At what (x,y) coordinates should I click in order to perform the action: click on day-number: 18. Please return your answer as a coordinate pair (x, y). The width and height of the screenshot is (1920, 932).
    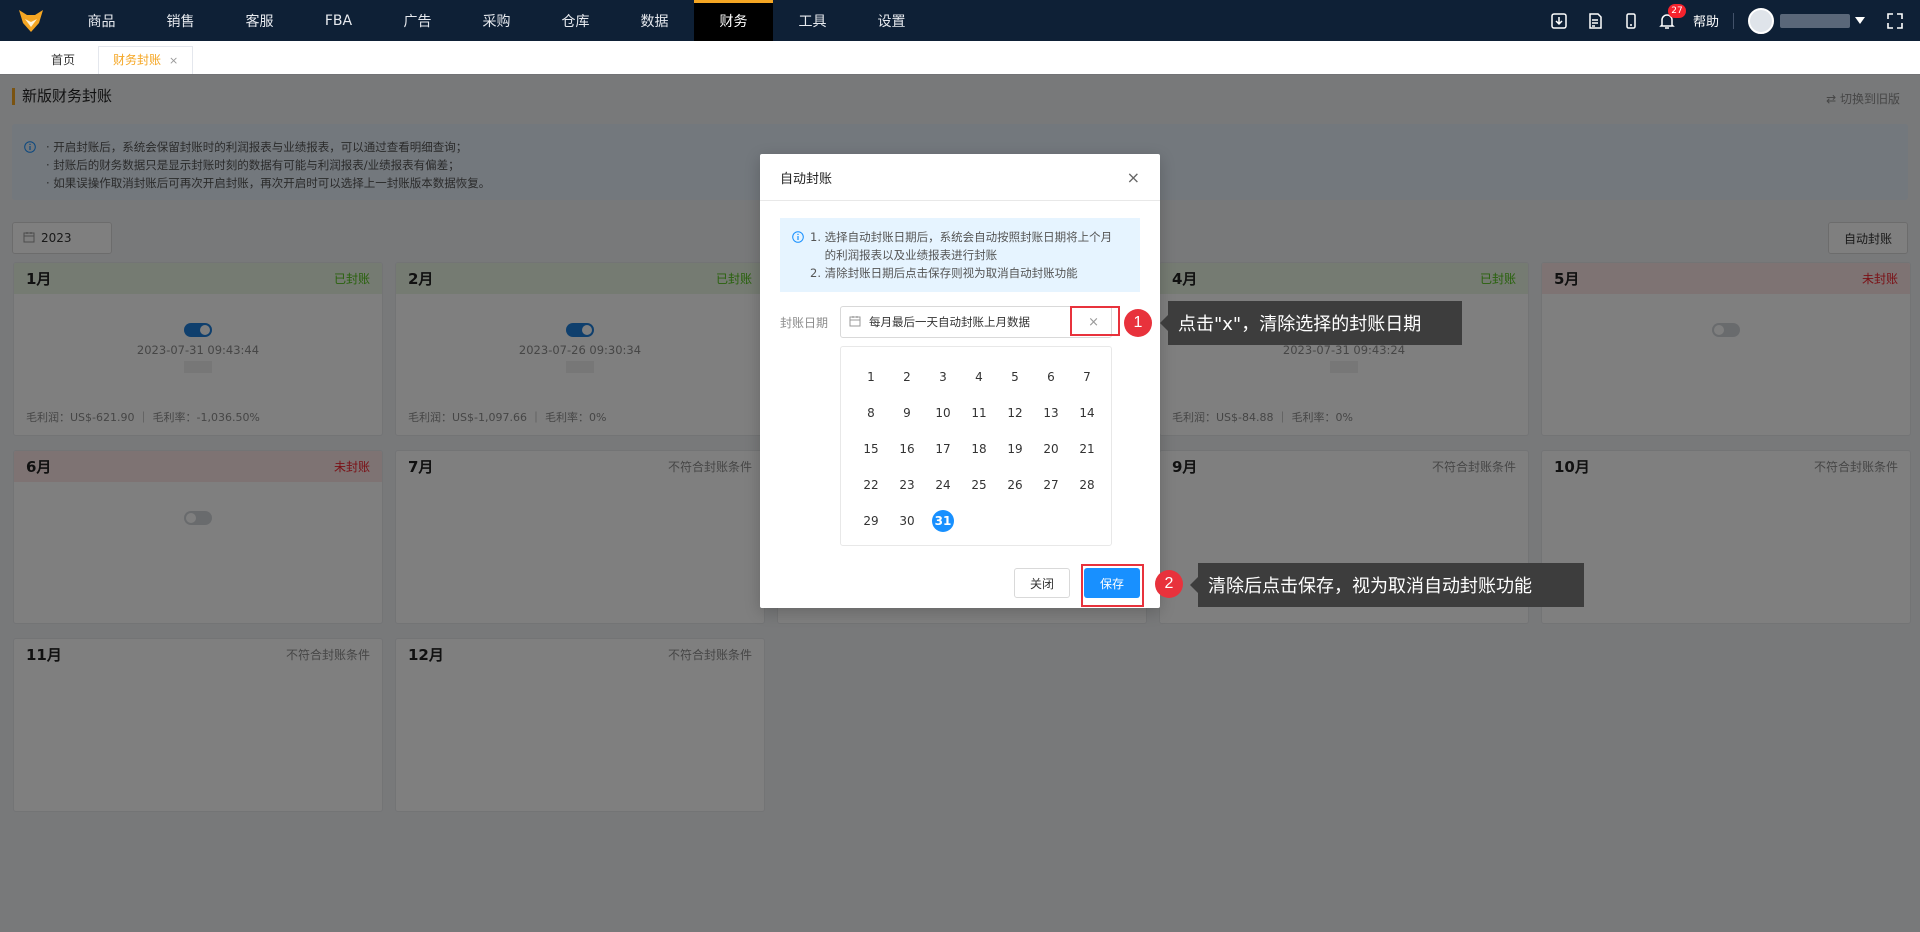
    Looking at the image, I should click on (979, 449).